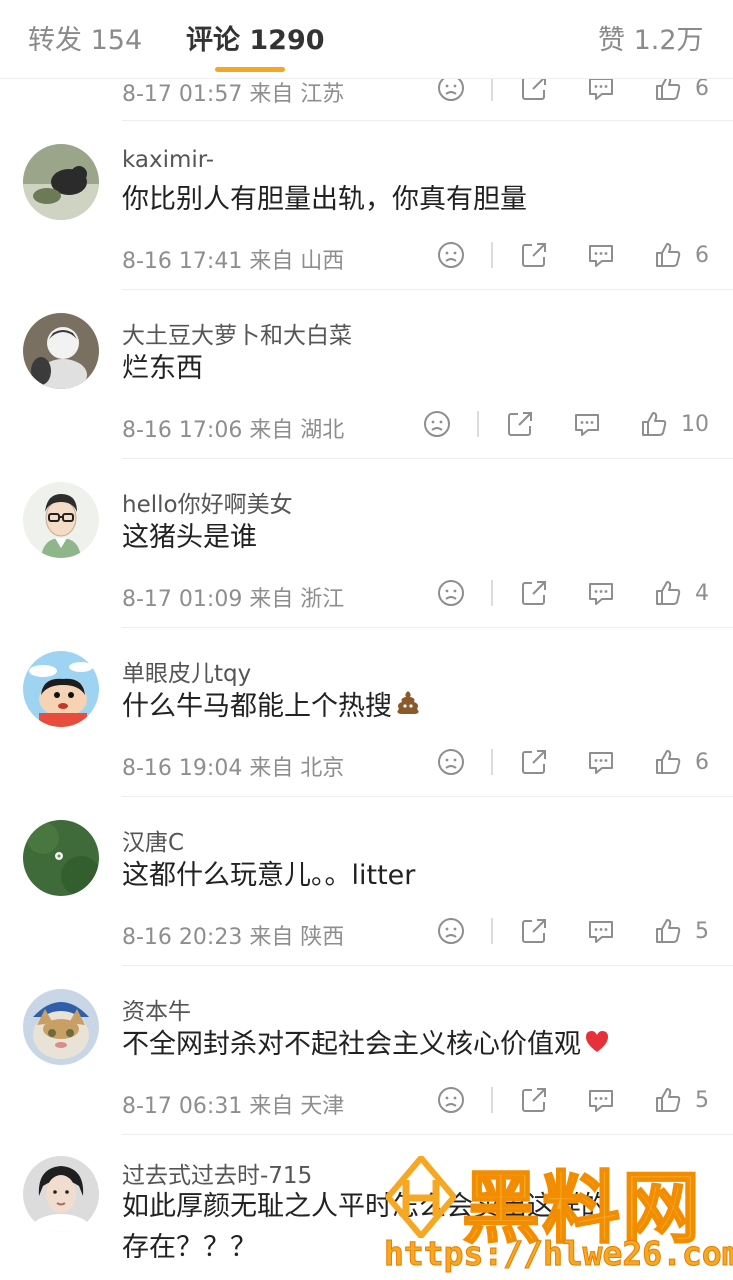 This screenshot has width=733, height=1280. I want to click on tab-comments: 评论 1290, so click(255, 37).